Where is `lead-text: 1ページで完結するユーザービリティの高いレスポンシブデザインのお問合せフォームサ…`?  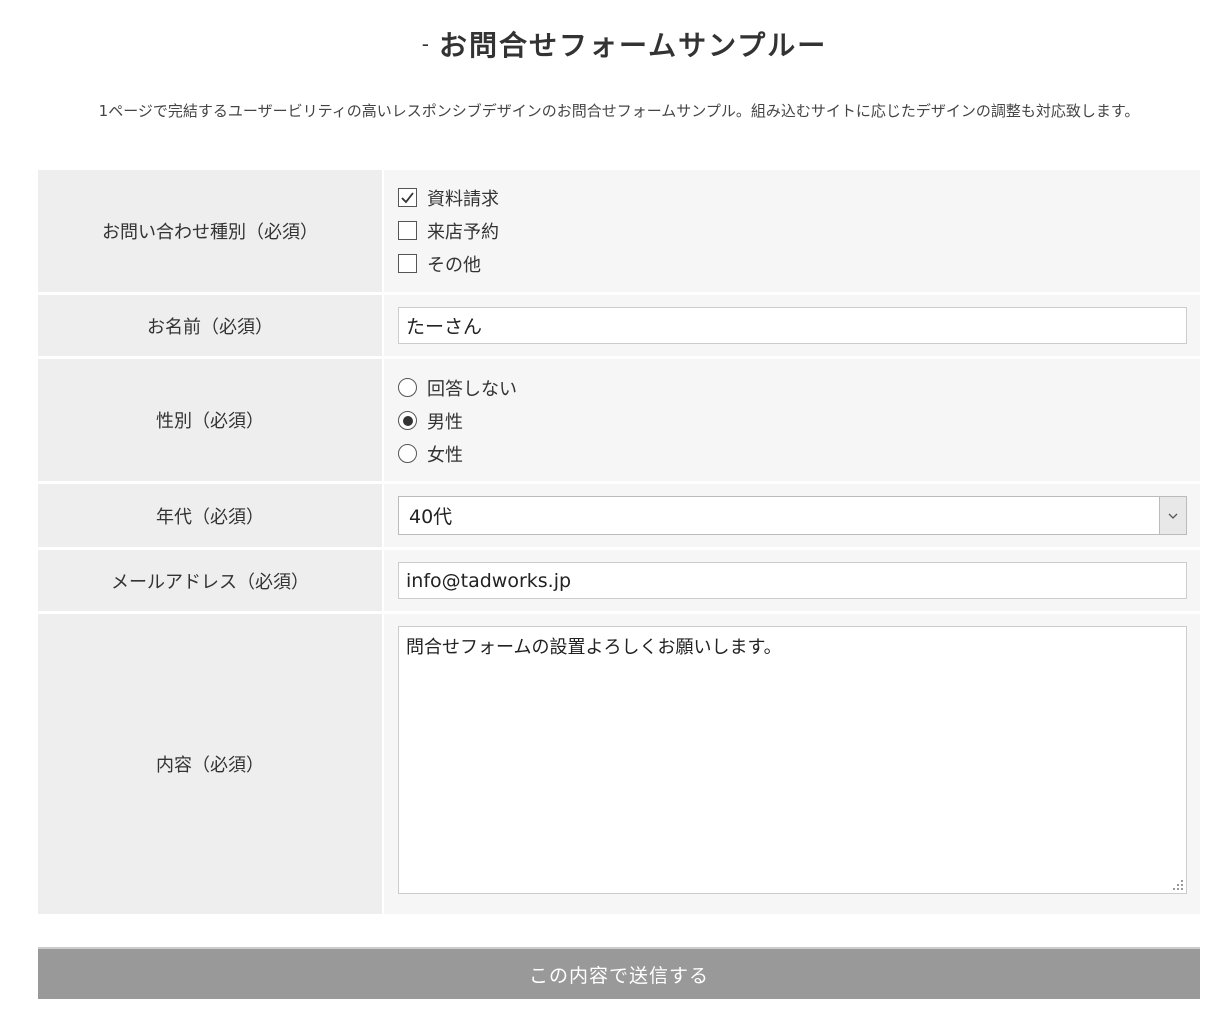 lead-text: 1ページで完結するユーザービリティの高いレスポンシブデザインのお問合せフォームサ… is located at coordinates (619, 111).